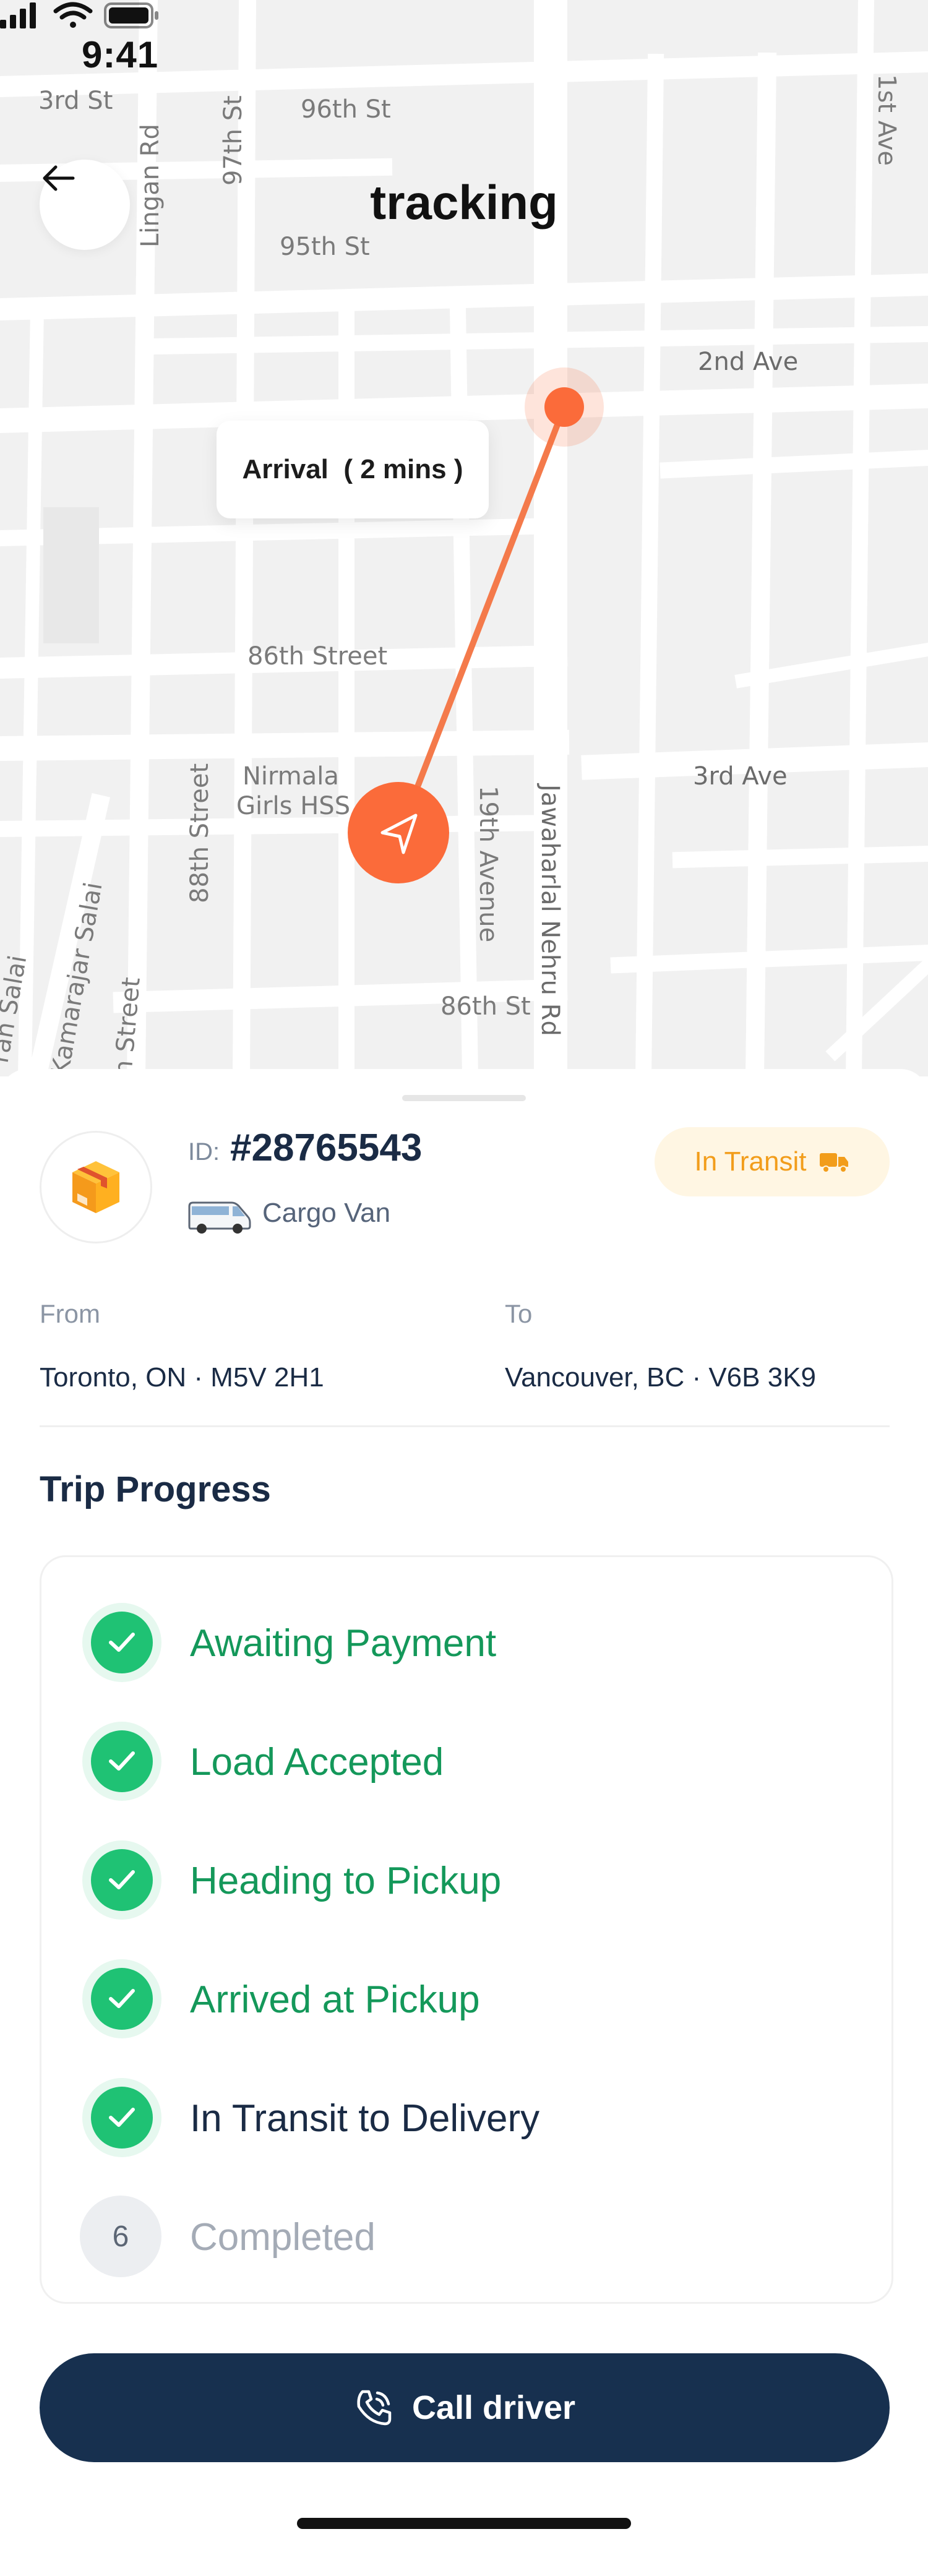  What do you see at coordinates (343, 1643) in the screenshot?
I see `step-label: Awaiting Payment` at bounding box center [343, 1643].